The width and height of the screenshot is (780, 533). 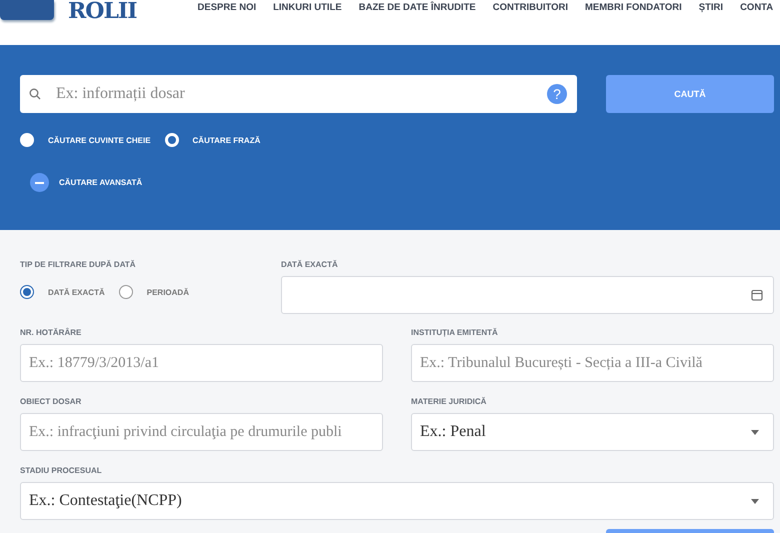 I want to click on field-label: DATĂ EXACTĂ, so click(x=310, y=264).